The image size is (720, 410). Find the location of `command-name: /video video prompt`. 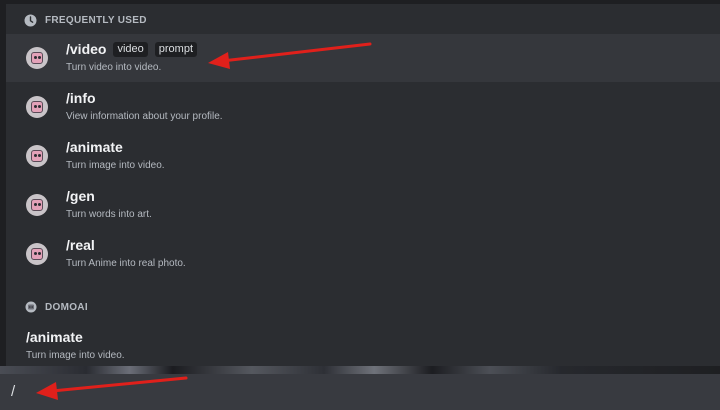

command-name: /video video prompt is located at coordinates (132, 49).